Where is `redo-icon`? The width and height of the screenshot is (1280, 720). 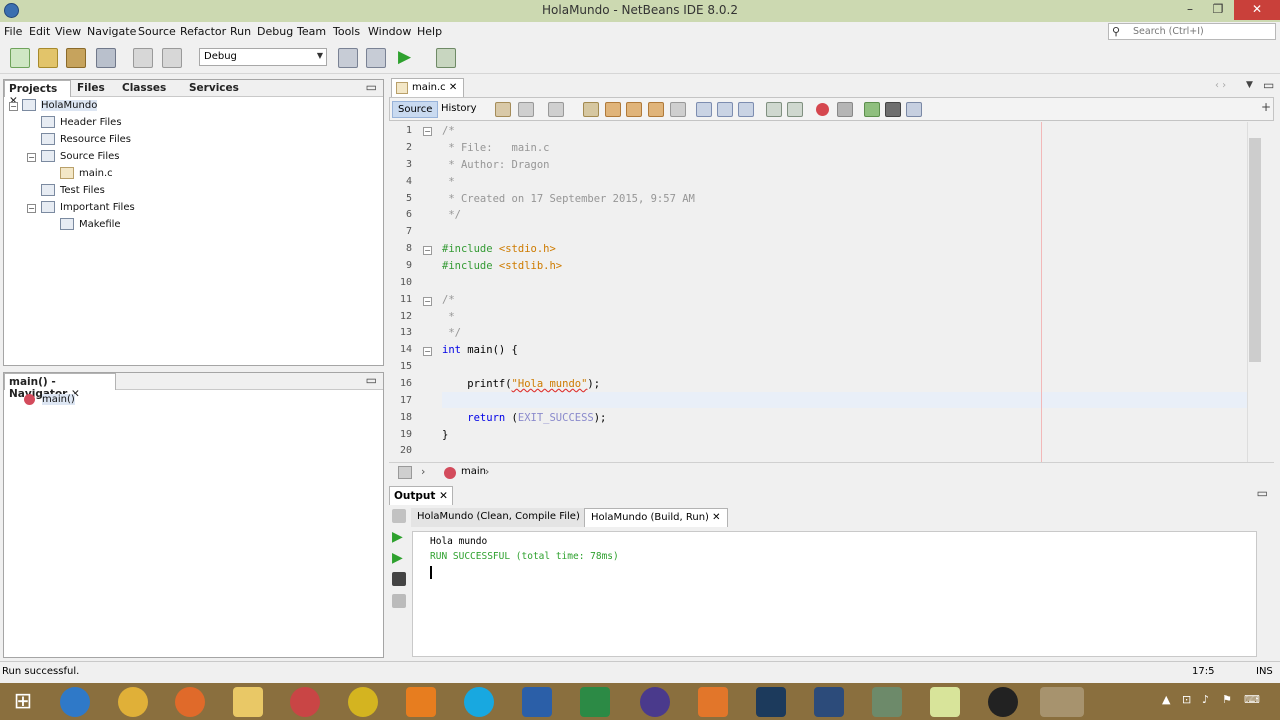
redo-icon is located at coordinates (172, 58).